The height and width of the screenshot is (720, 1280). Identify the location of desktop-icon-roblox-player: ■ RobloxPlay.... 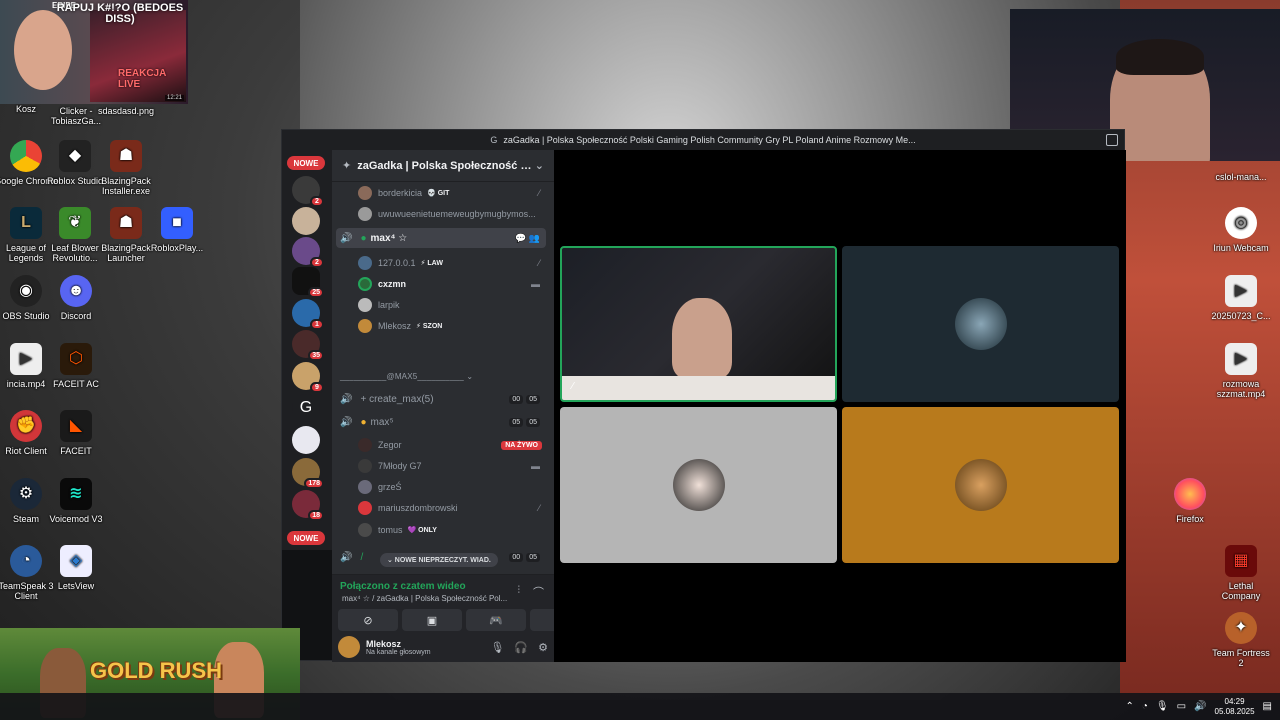
(177, 230).